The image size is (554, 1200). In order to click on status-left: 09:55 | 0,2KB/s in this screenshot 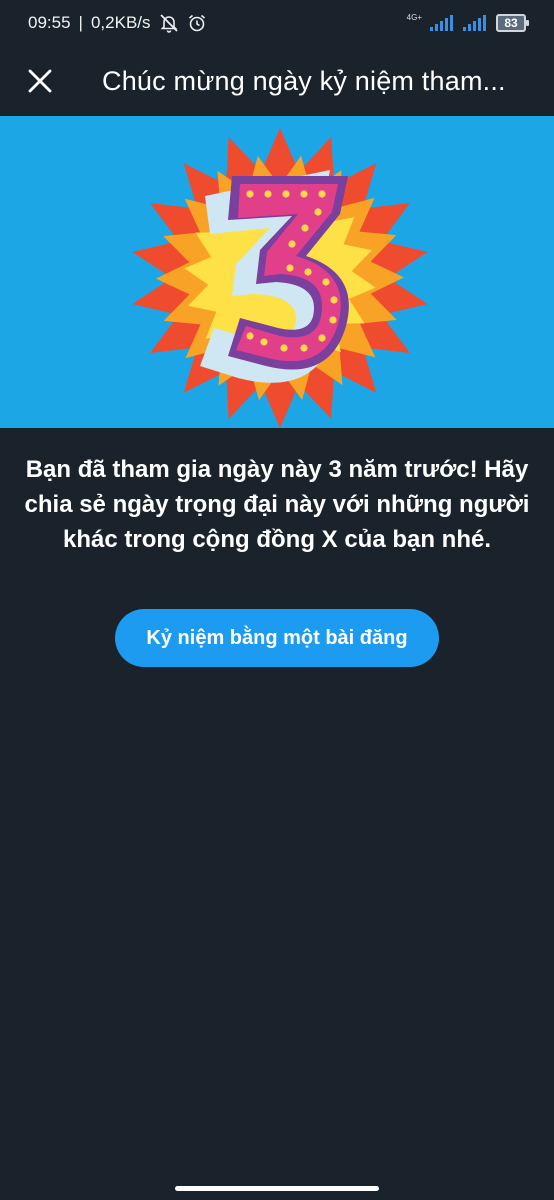, I will do `click(117, 23)`.